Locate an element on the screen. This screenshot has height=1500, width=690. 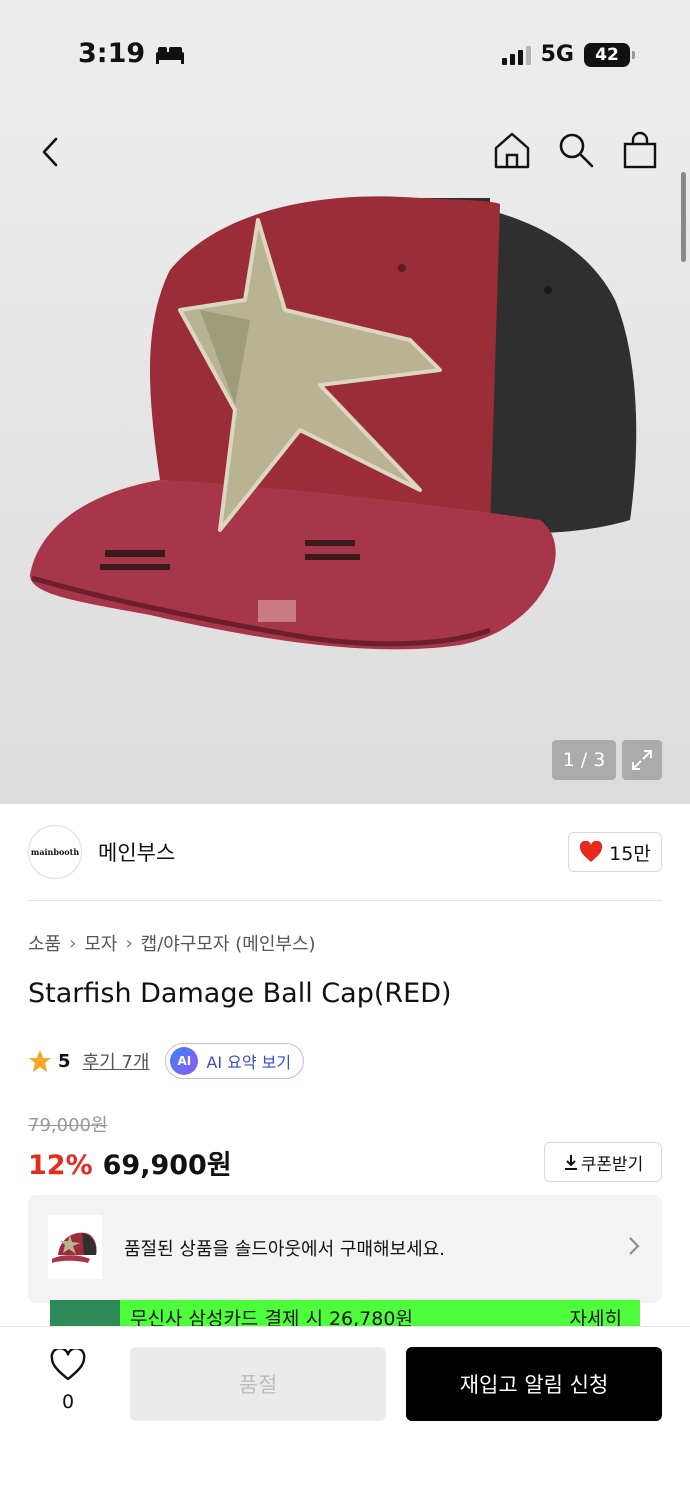
star-icon is located at coordinates (40, 1061).